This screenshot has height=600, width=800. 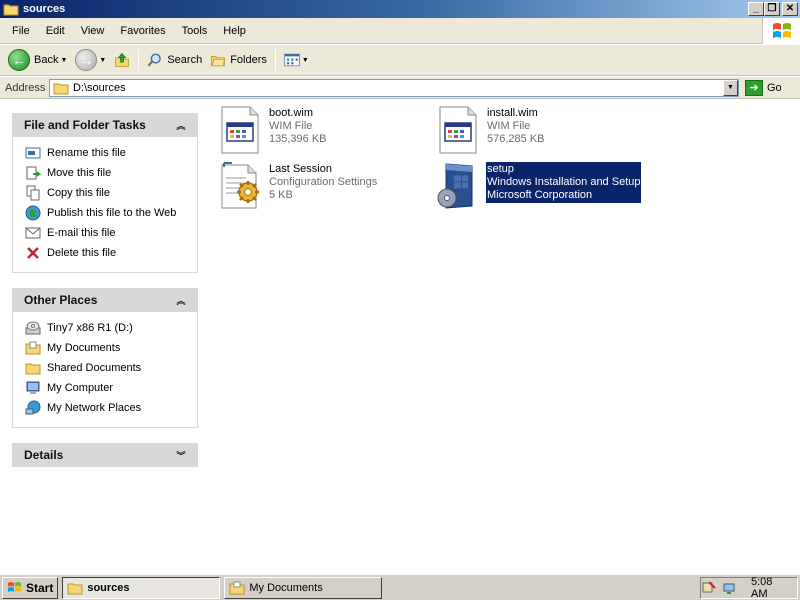 What do you see at coordinates (84, 348) in the screenshot?
I see `place-label: My Documents` at bounding box center [84, 348].